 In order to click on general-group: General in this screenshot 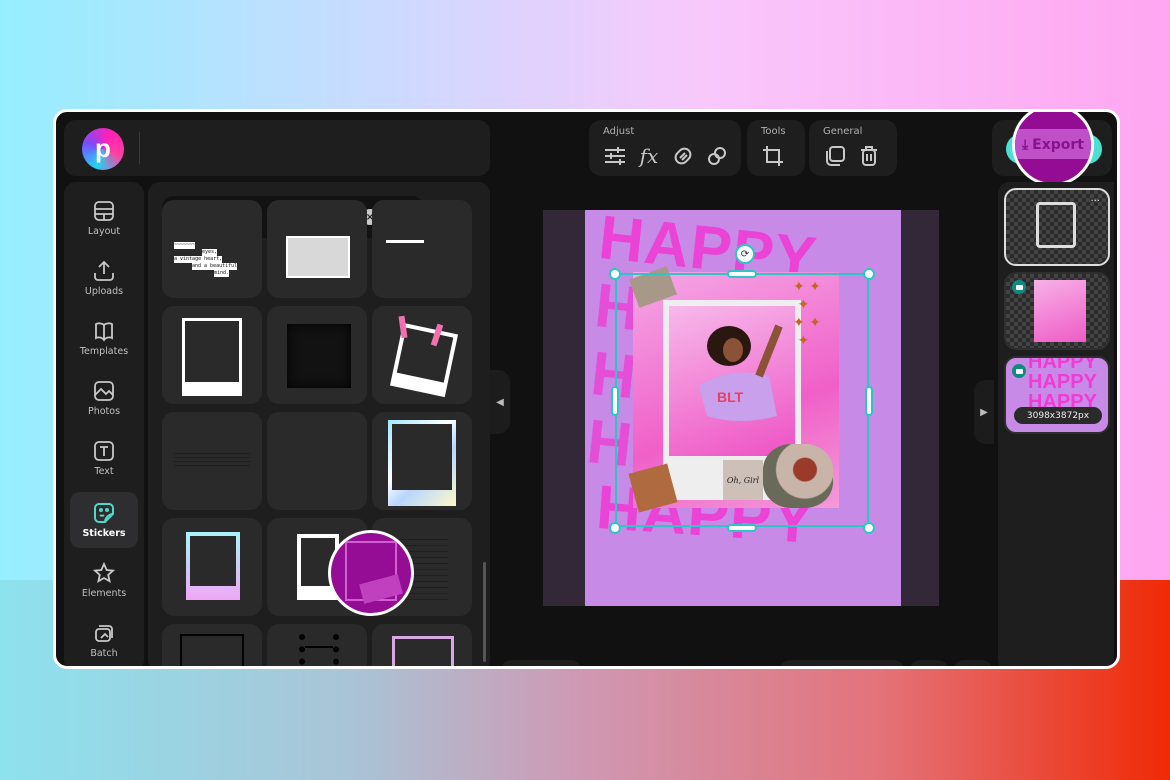, I will do `click(853, 148)`.